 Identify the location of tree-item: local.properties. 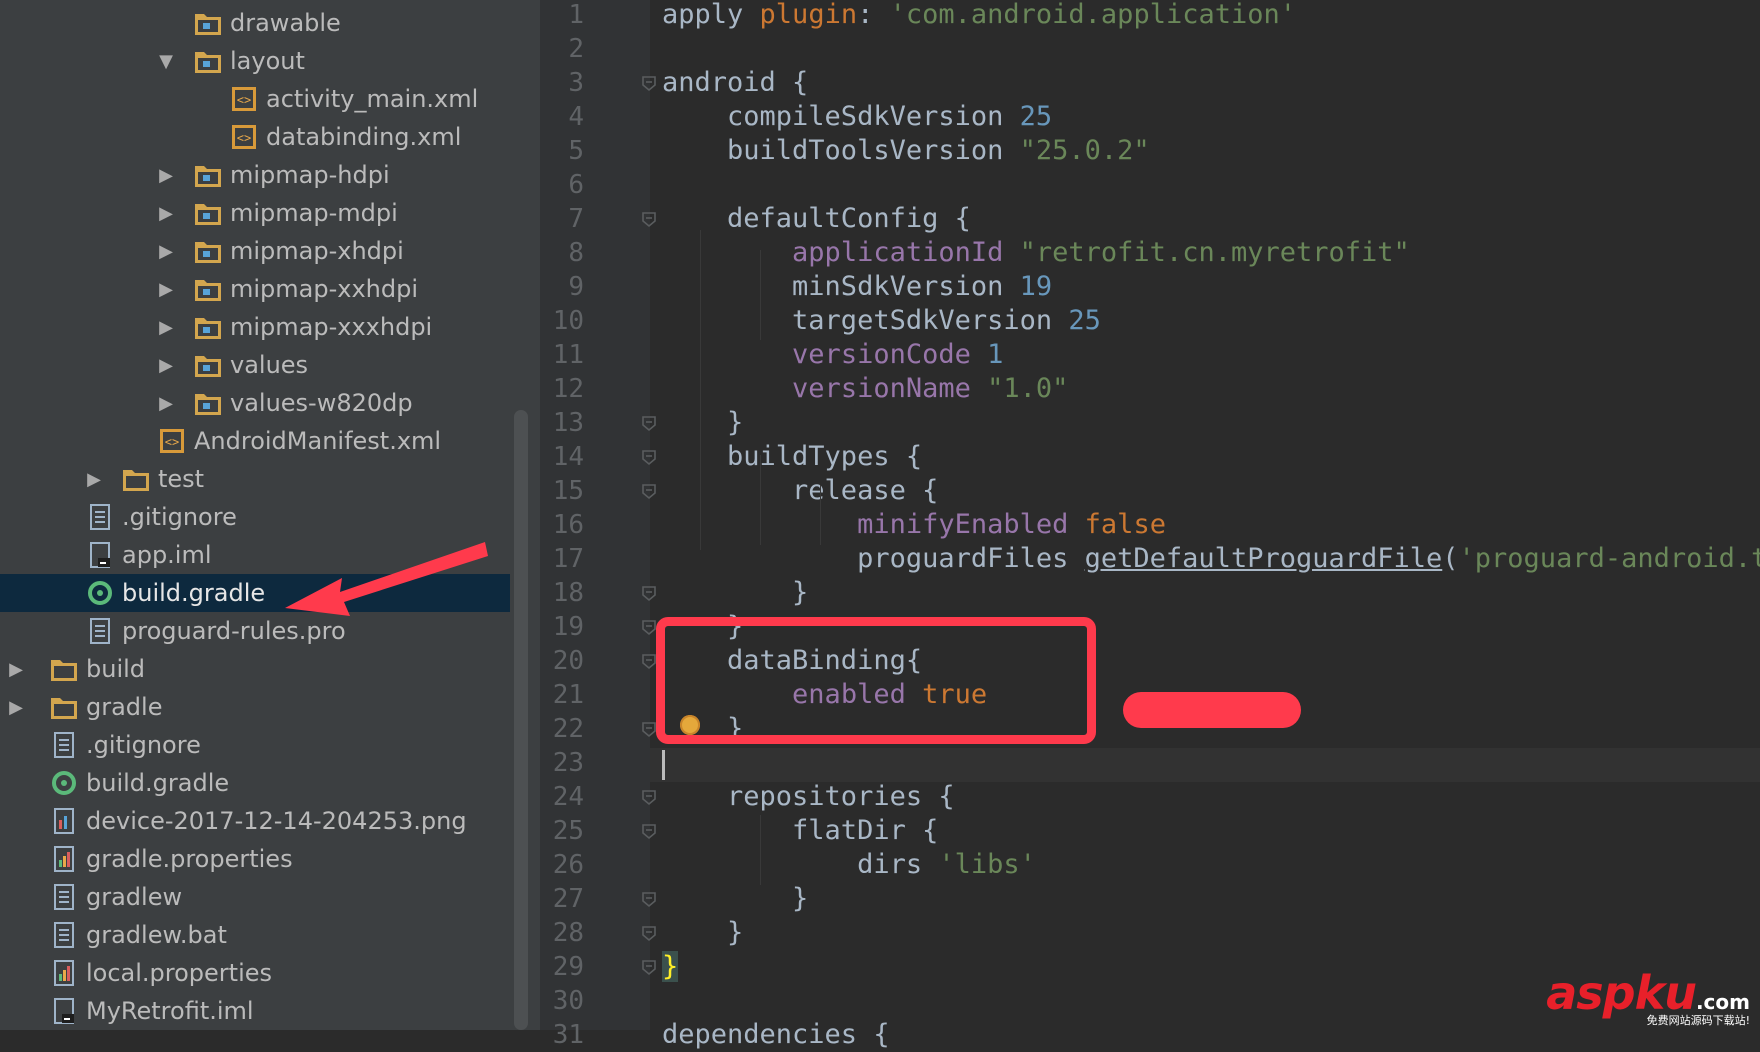
(255, 973).